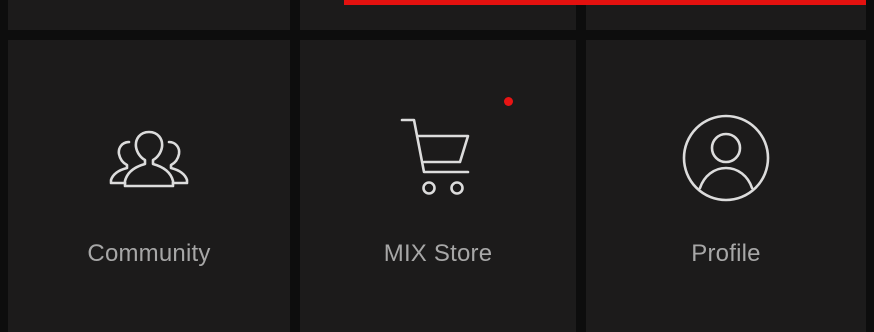 This screenshot has width=874, height=332. I want to click on selection-highlight-bar, so click(605, 2).